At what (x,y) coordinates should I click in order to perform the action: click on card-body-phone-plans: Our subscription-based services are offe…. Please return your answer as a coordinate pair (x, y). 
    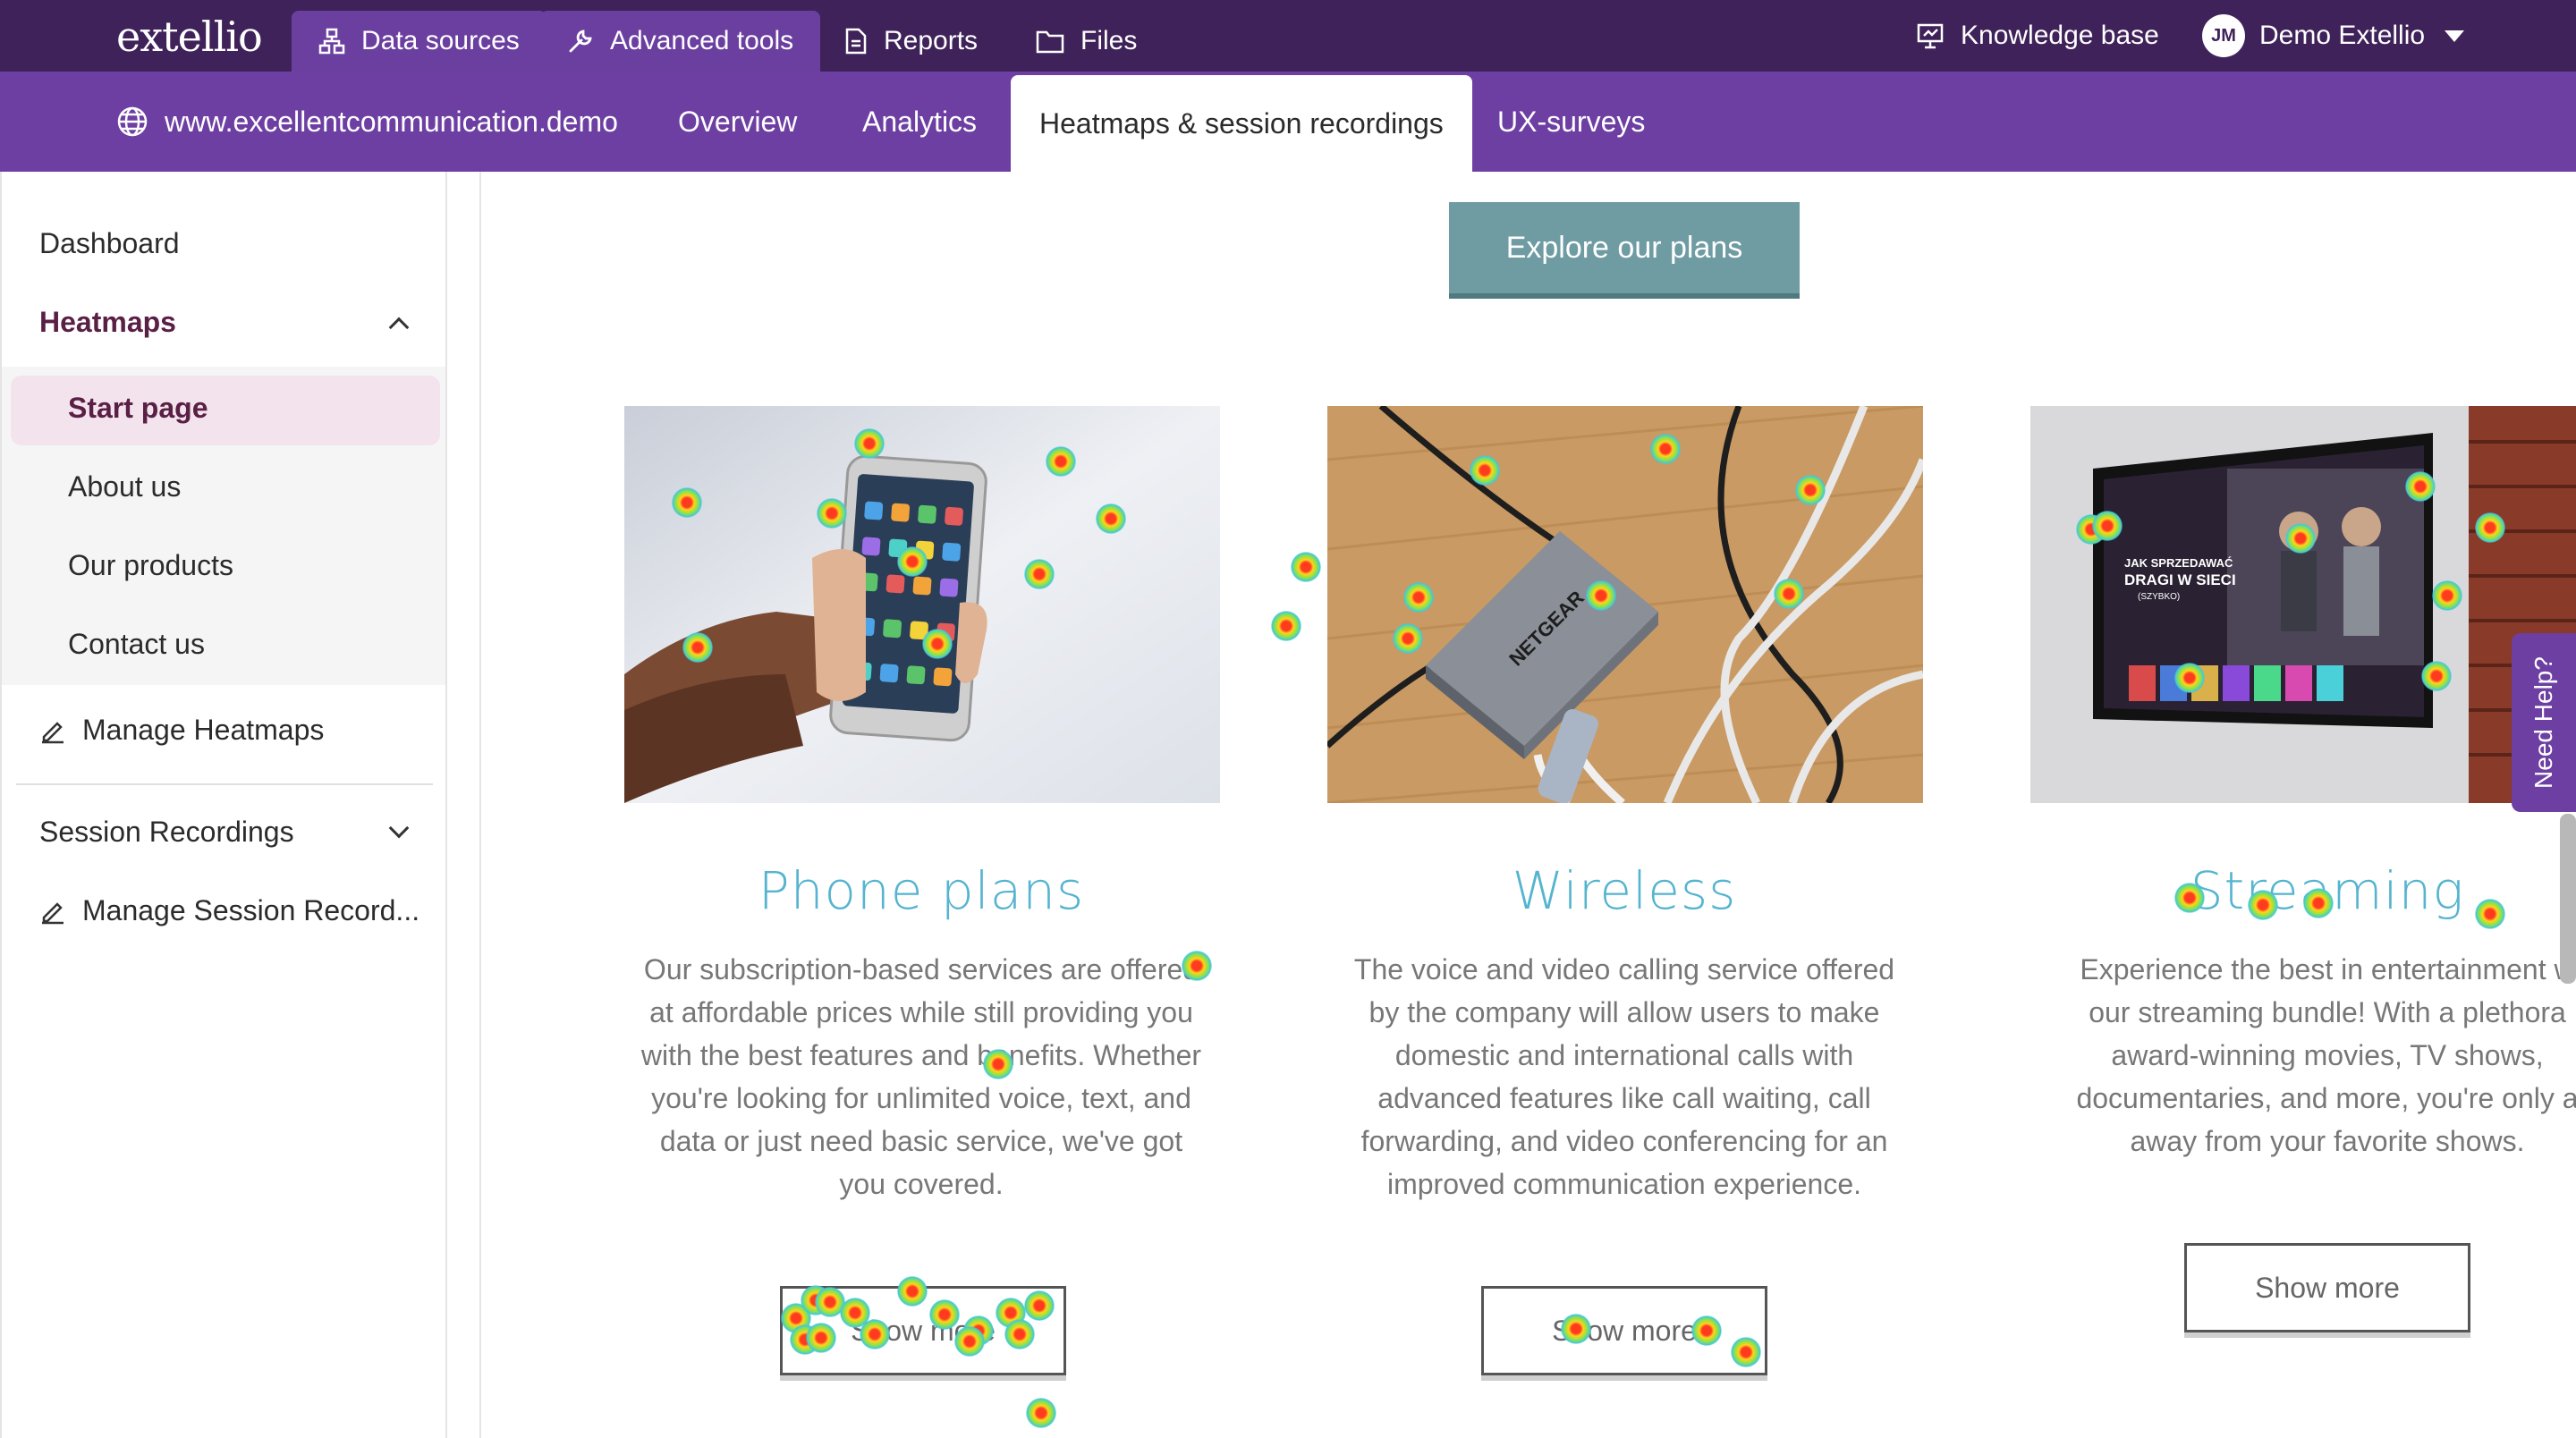
    Looking at the image, I should click on (921, 1076).